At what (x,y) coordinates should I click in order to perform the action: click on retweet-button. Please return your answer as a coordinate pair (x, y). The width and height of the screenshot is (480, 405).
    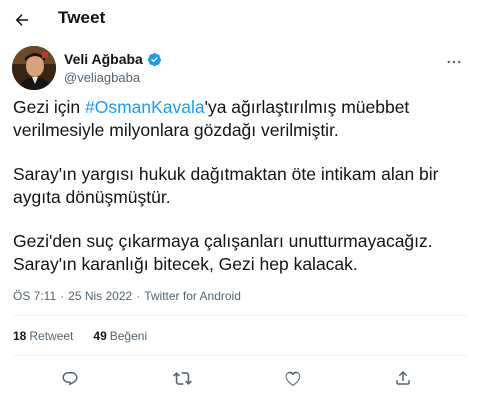
    Looking at the image, I should click on (182, 378).